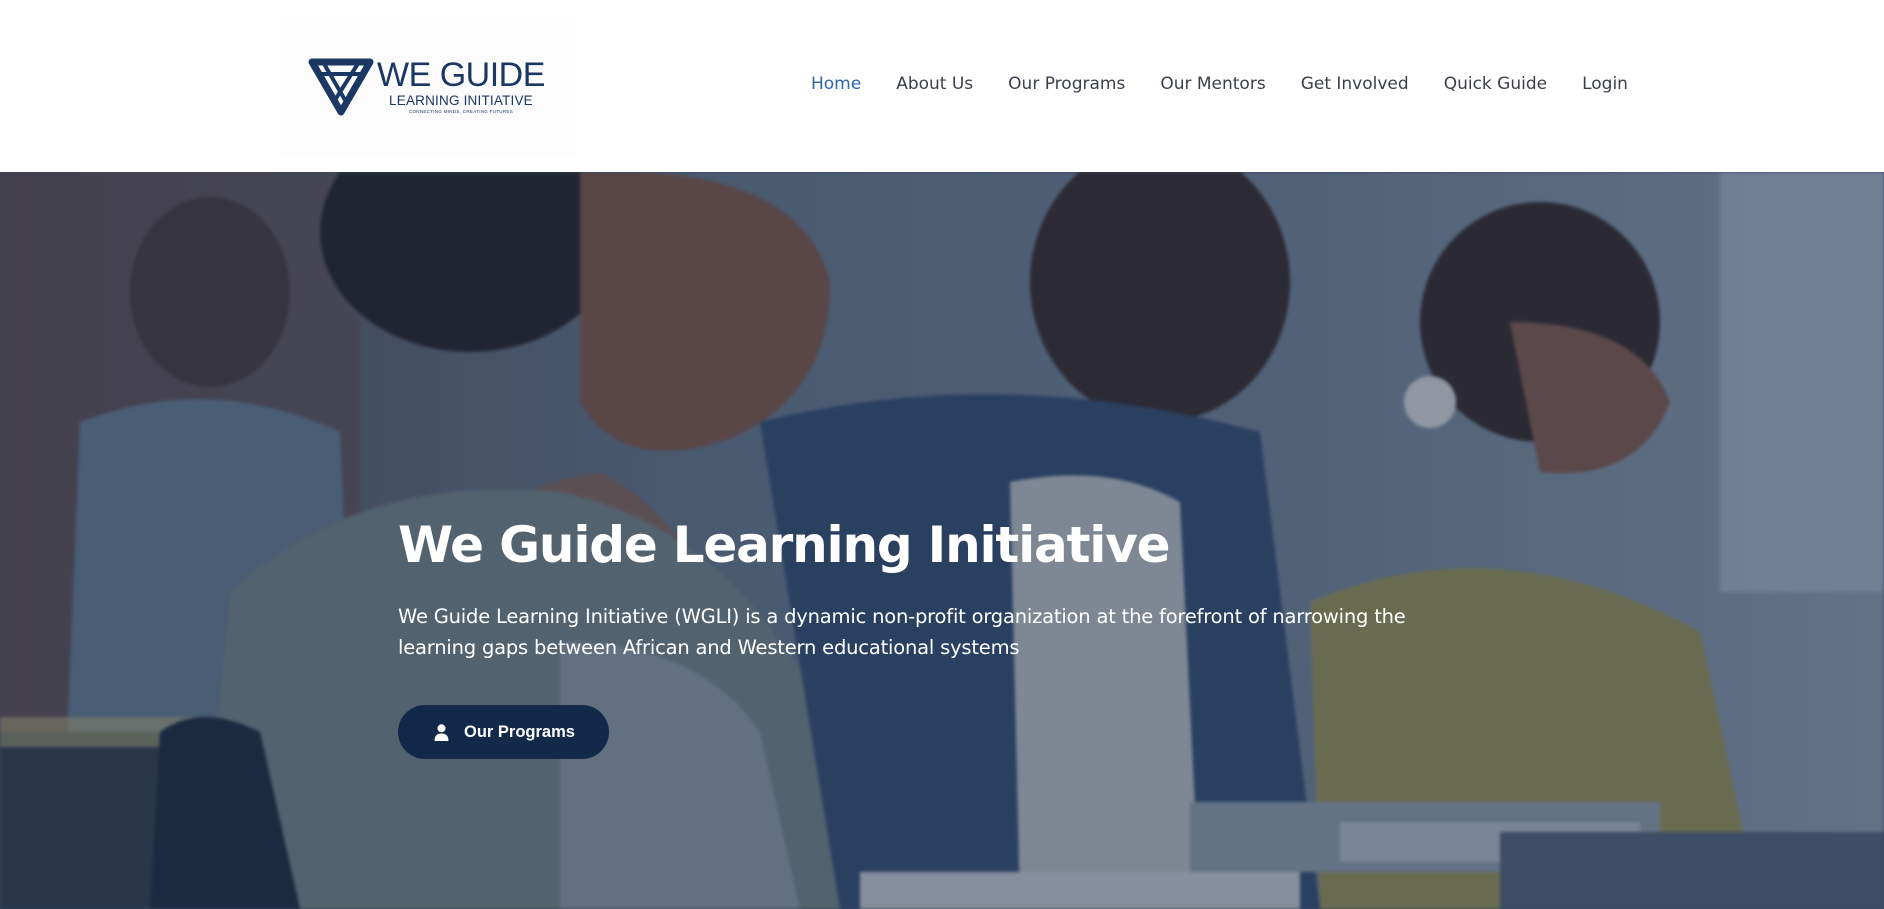 This screenshot has width=1884, height=909. Describe the element at coordinates (1495, 84) in the screenshot. I see `nav-item-quick-guide: Quick Guide` at that location.